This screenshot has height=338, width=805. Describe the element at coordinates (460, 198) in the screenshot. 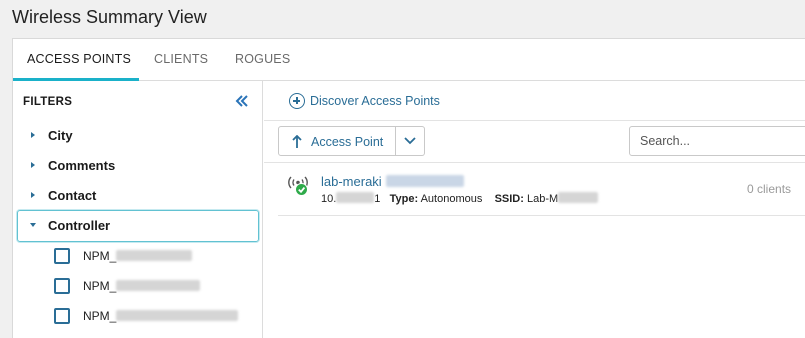

I see `access-point-details: 10. 1 Type: Autonomous SSID: Lab-M` at that location.